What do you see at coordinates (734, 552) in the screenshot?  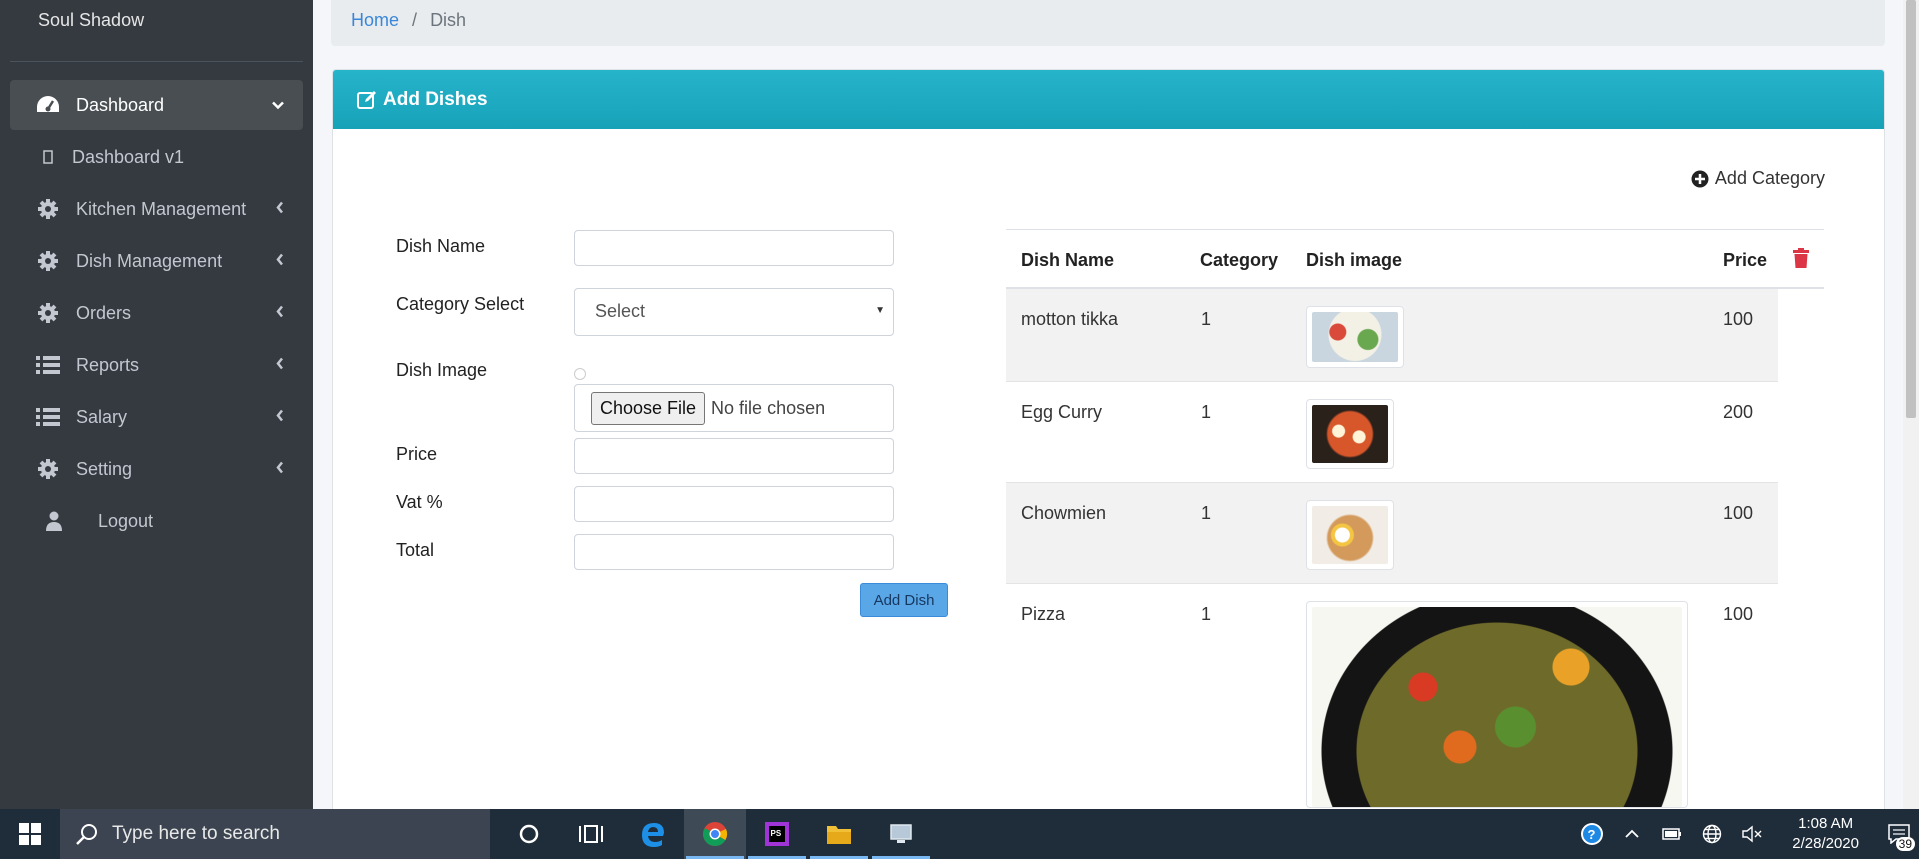 I see `total-input` at bounding box center [734, 552].